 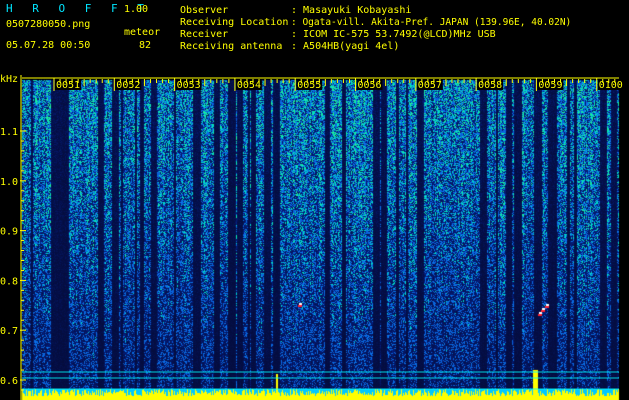 What do you see at coordinates (345, 46) in the screenshot?
I see `antenna-value: : A504HB(yagi 4el)` at bounding box center [345, 46].